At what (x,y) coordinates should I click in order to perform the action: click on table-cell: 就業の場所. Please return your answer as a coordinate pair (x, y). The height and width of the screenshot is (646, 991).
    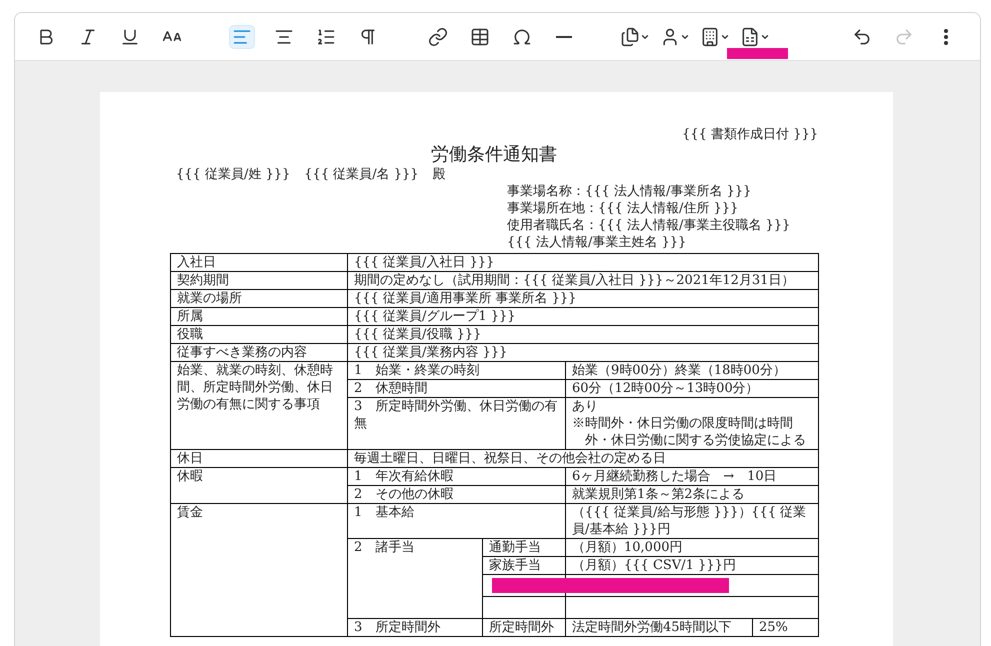
    Looking at the image, I should click on (259, 299).